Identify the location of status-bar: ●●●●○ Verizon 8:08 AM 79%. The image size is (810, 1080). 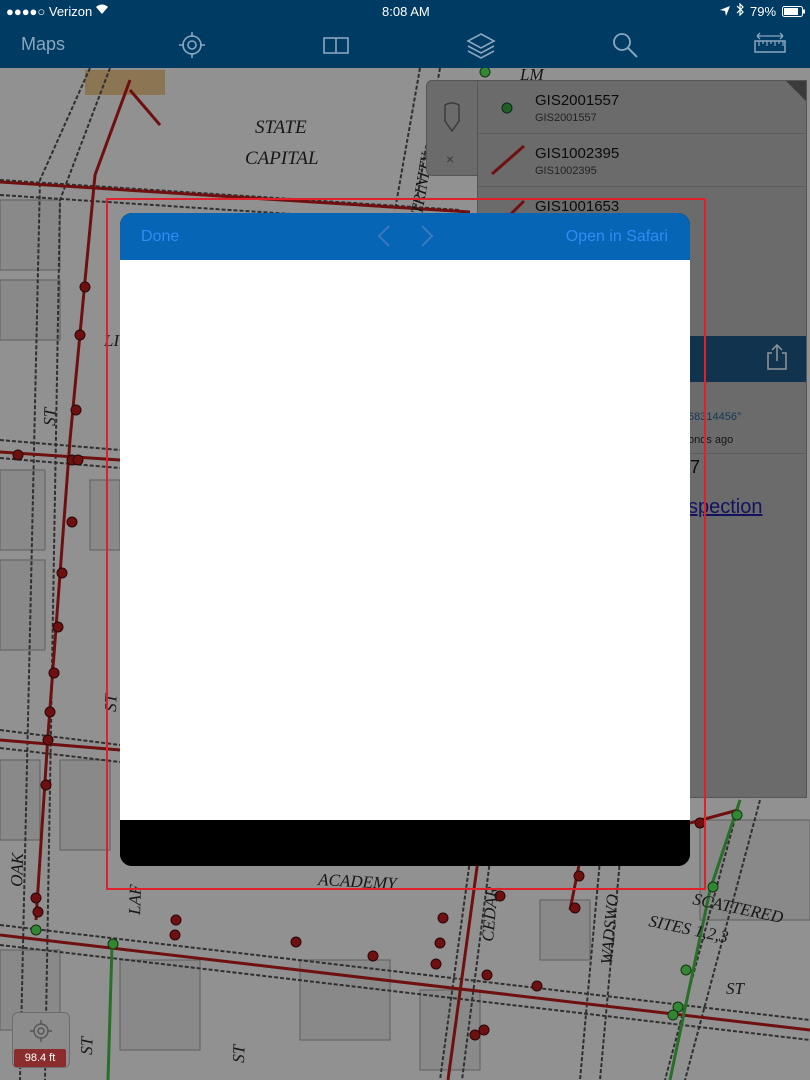
(405, 11).